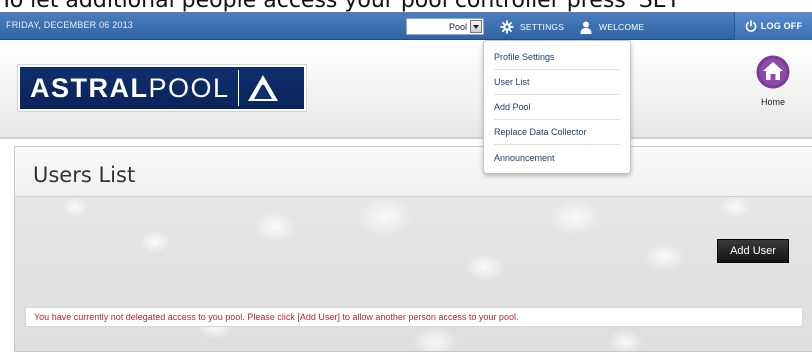 The height and width of the screenshot is (352, 812). What do you see at coordinates (542, 27) in the screenshot?
I see `settings-label: SETTINGS` at bounding box center [542, 27].